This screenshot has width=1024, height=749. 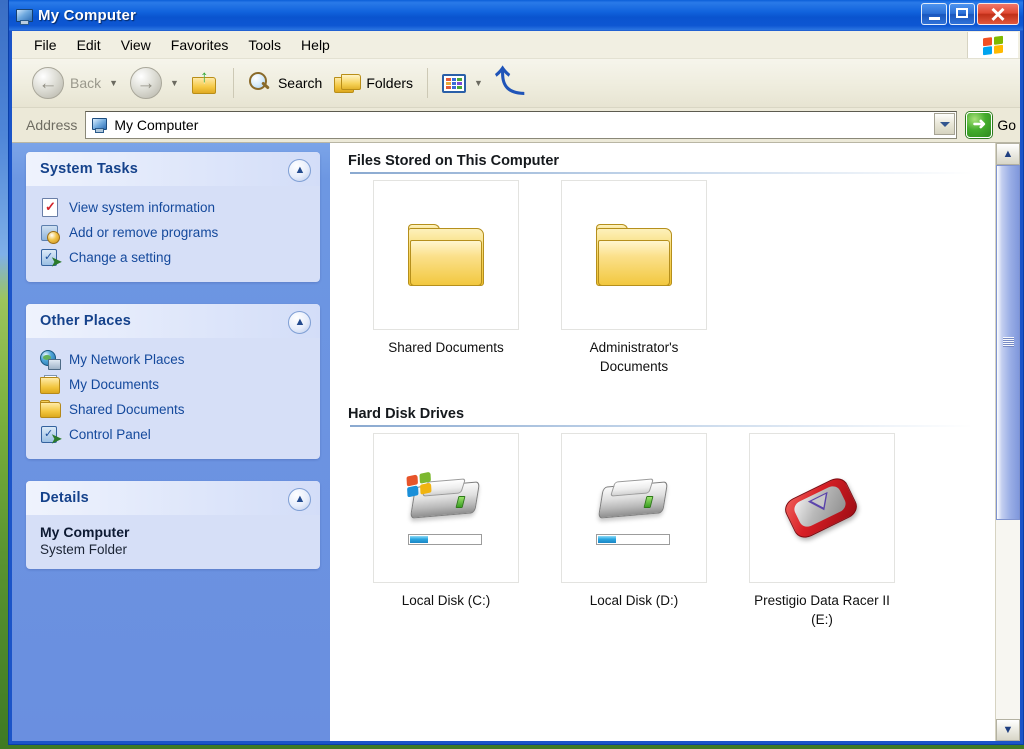 What do you see at coordinates (45, 45) in the screenshot?
I see `menu-file: File` at bounding box center [45, 45].